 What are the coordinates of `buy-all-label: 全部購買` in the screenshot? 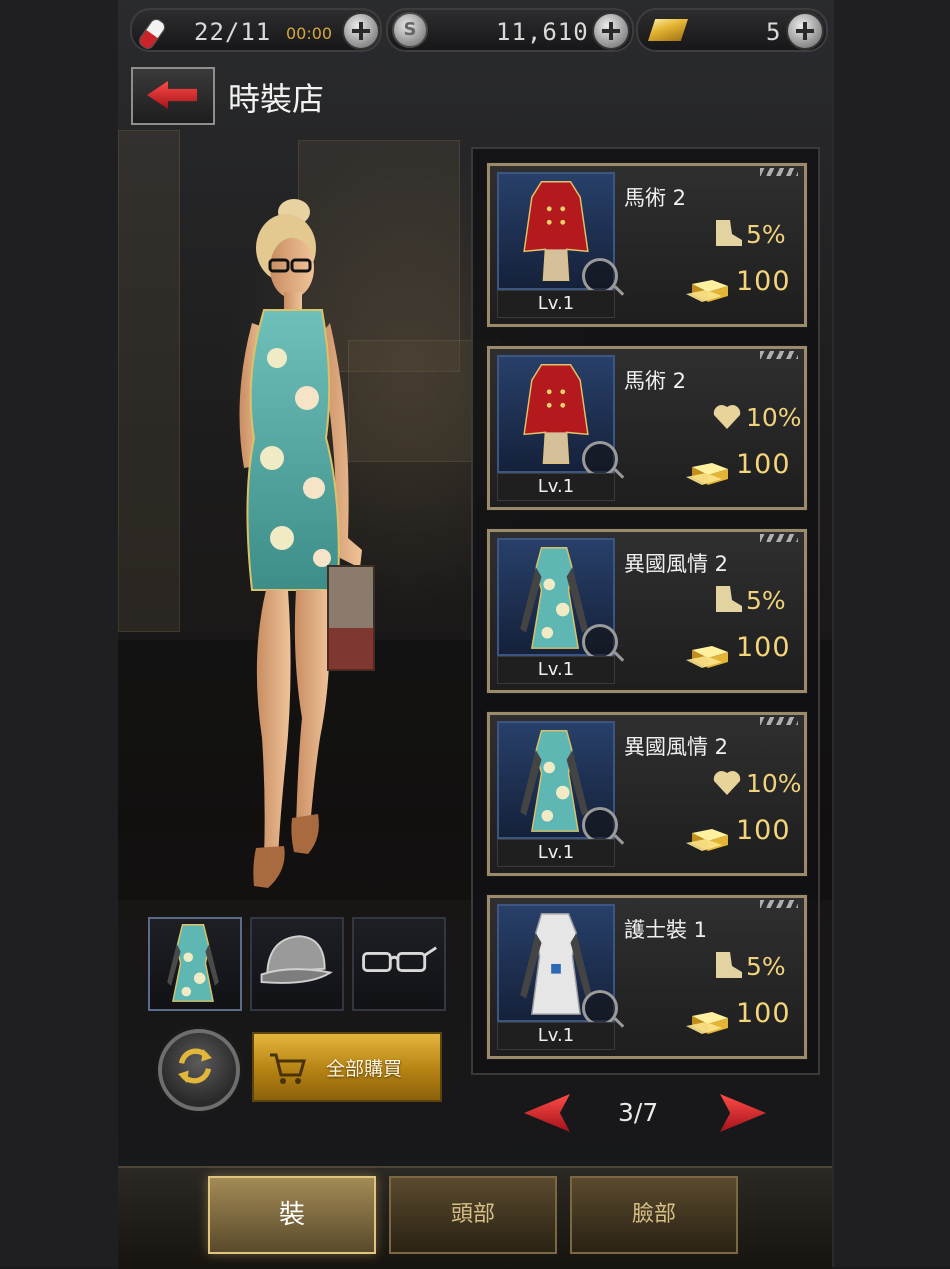 It's located at (364, 1069).